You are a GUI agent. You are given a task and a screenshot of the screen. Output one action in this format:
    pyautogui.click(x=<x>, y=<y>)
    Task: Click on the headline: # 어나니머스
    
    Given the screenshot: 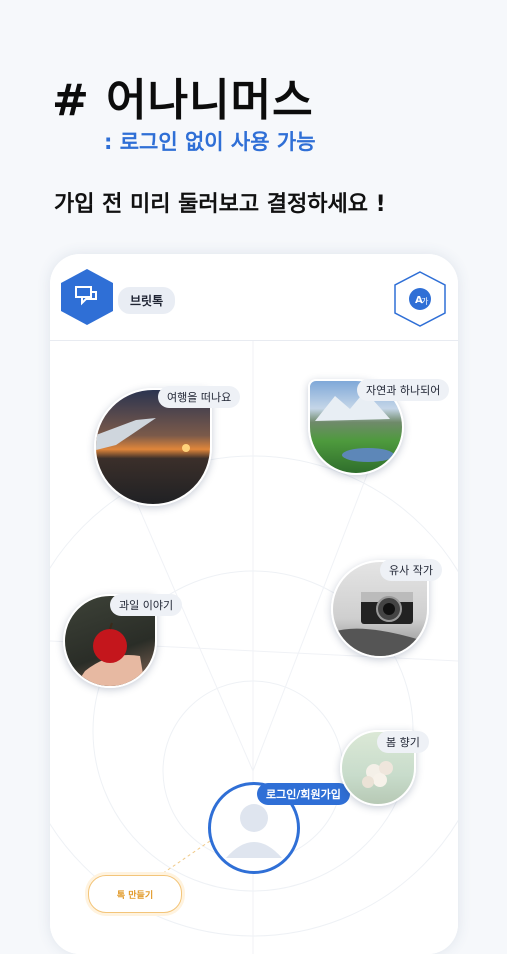 What is the action you would take?
    pyautogui.click(x=183, y=100)
    